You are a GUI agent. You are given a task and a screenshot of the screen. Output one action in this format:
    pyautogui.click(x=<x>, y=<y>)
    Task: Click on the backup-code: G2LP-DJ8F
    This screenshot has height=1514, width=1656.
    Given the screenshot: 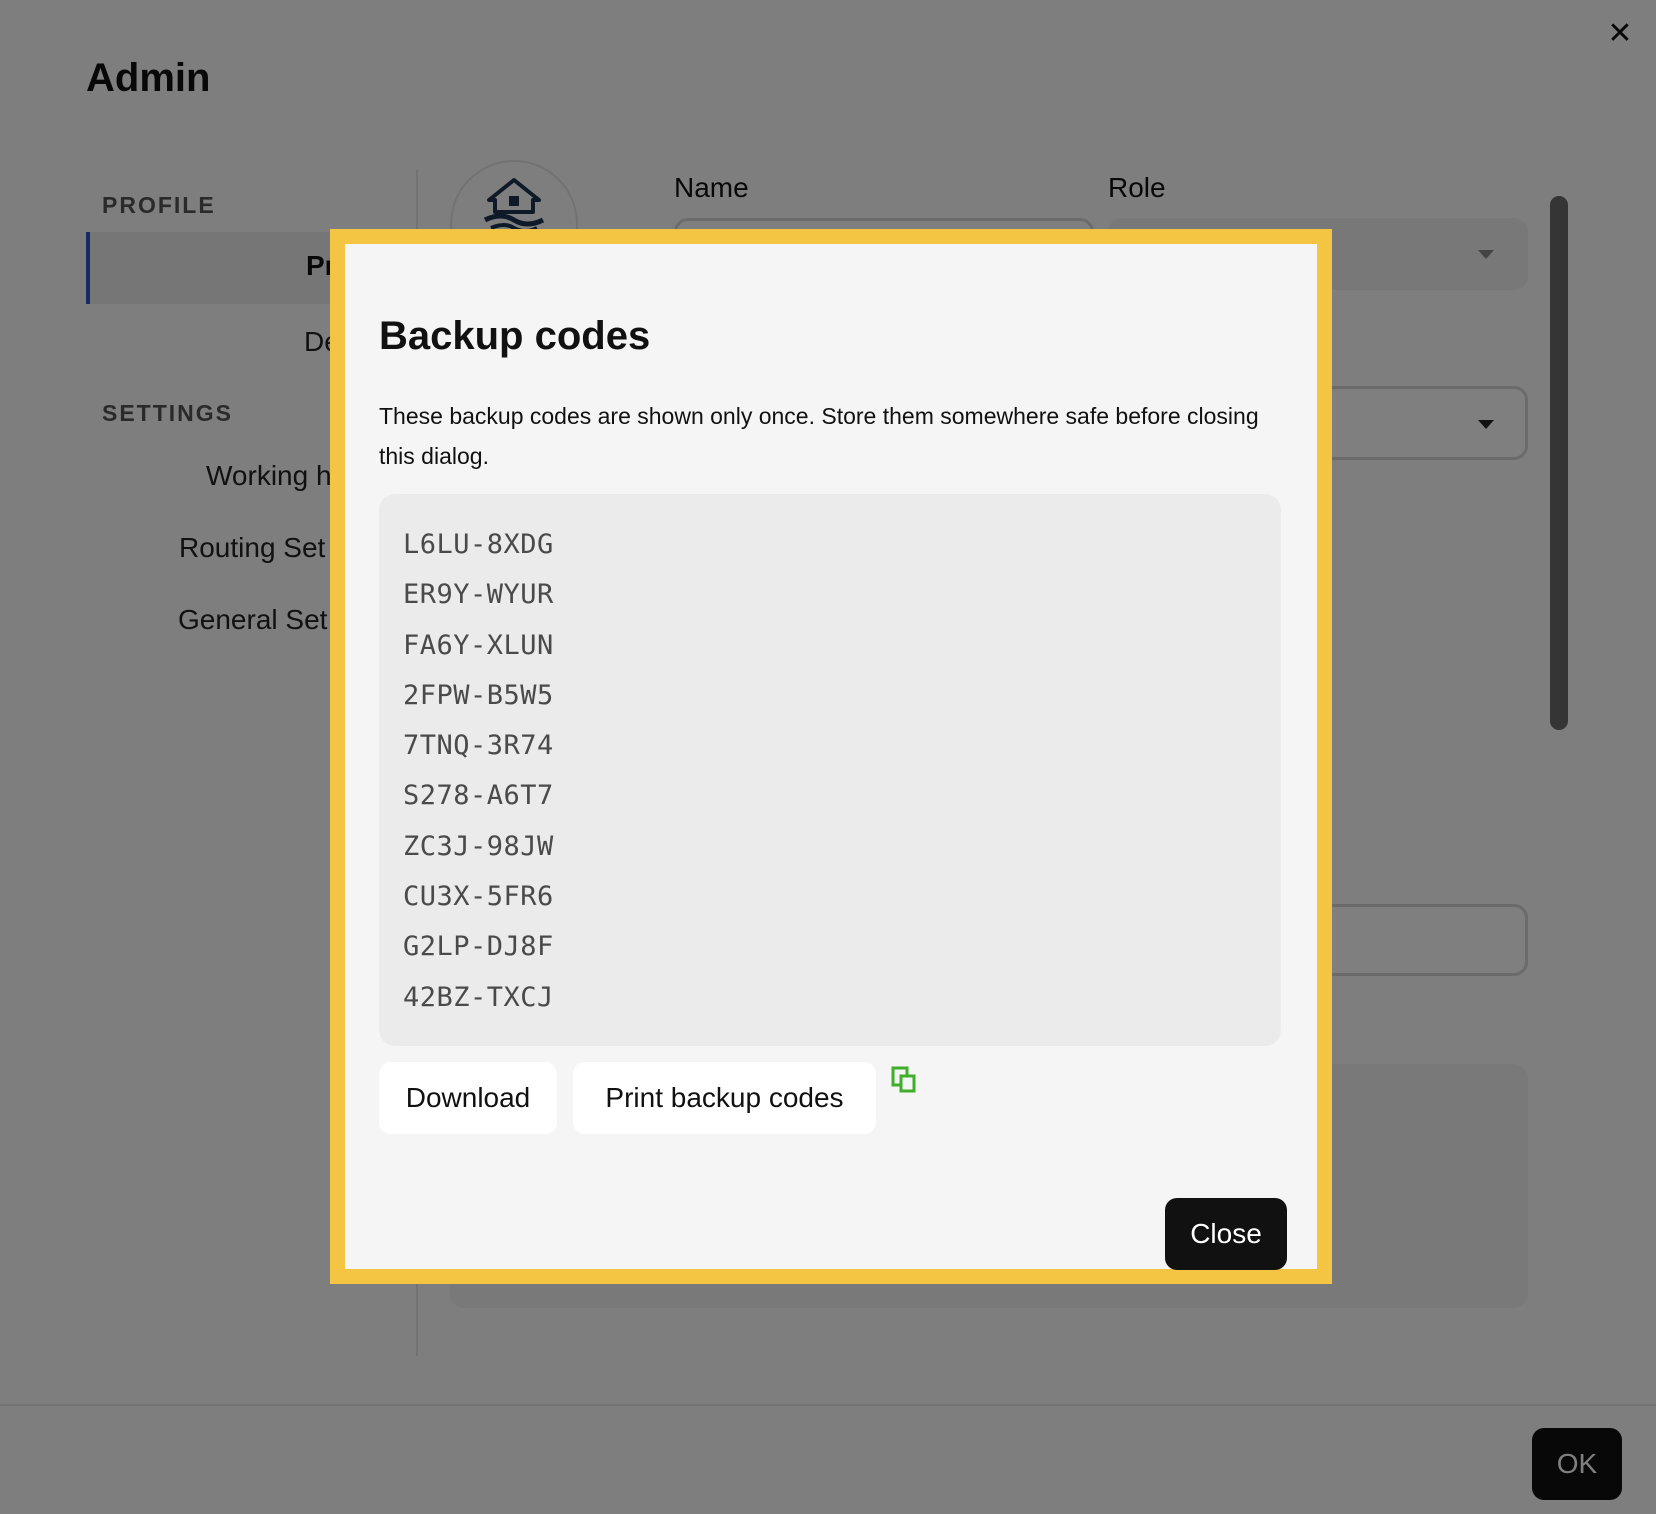 What is the action you would take?
    pyautogui.click(x=478, y=947)
    